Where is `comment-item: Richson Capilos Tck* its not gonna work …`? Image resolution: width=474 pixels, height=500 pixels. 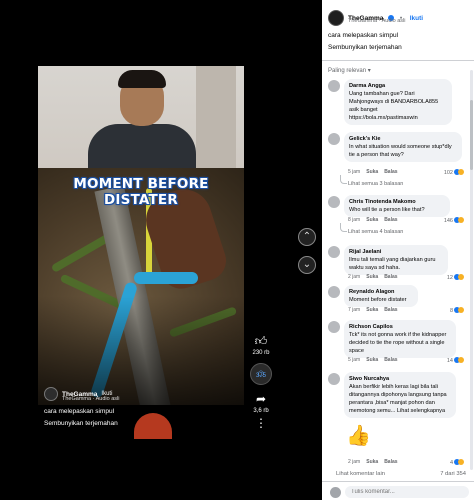 comment-item: Richson Capilos Tck* its not gonna work … is located at coordinates (398, 344).